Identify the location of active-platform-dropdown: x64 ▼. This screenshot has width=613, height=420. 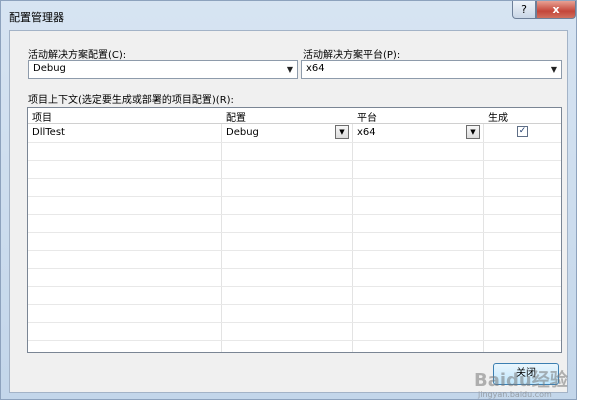
(431, 69).